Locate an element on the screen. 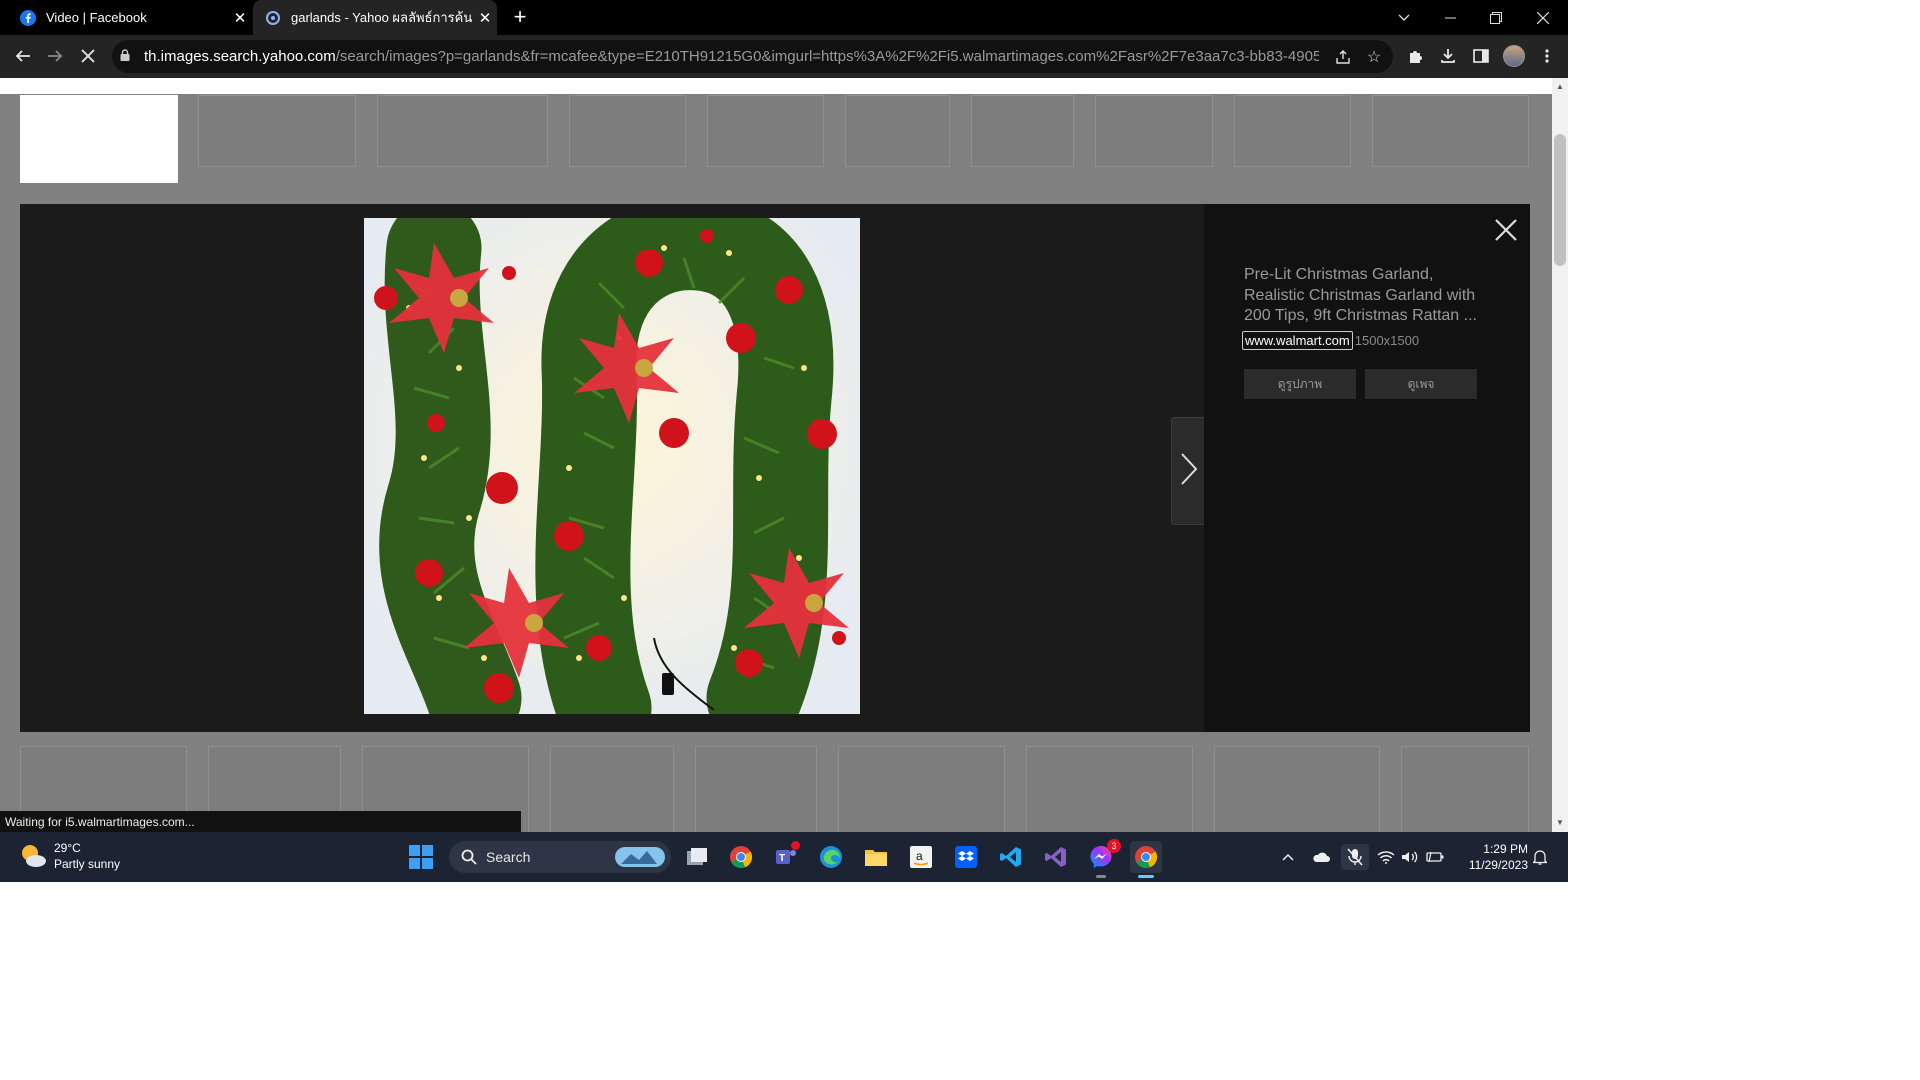 This screenshot has height=1080, width=1920. system-clock: 1:29 PM 11/29/2023 is located at coordinates (1491, 857).